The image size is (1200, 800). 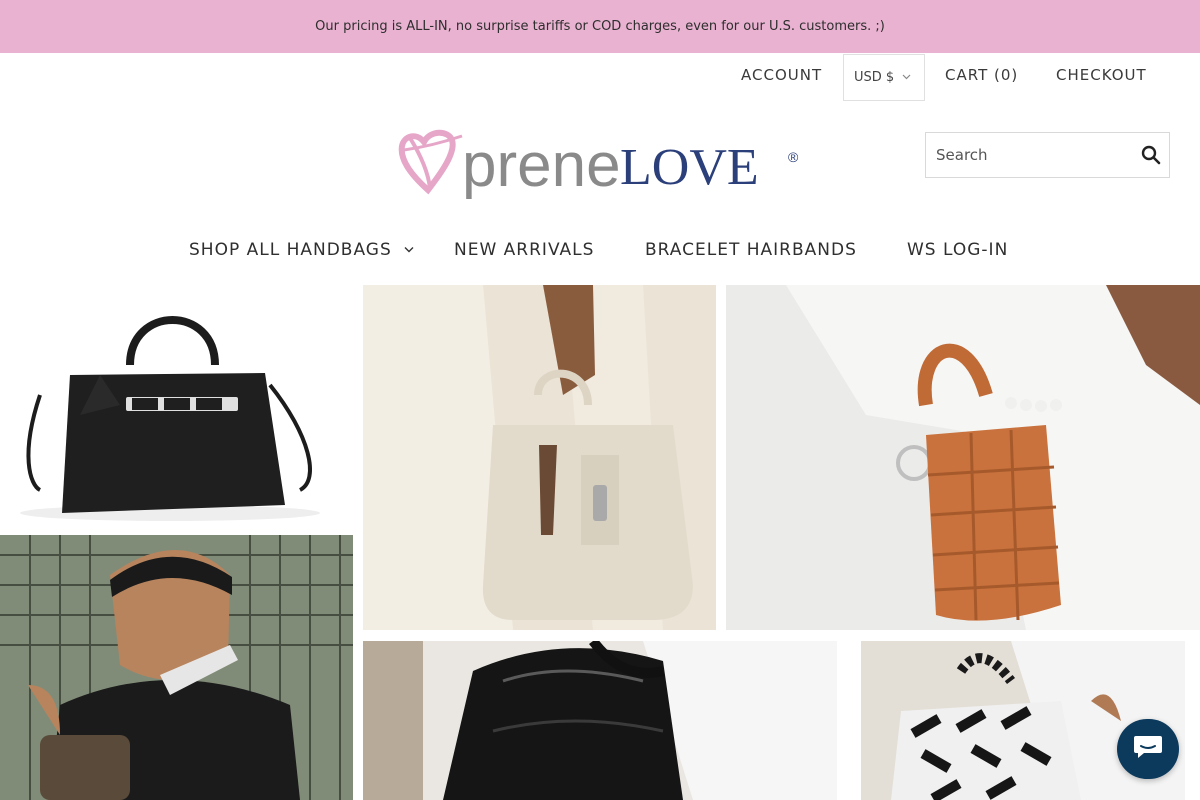 I want to click on chat-icon, so click(x=1148, y=749).